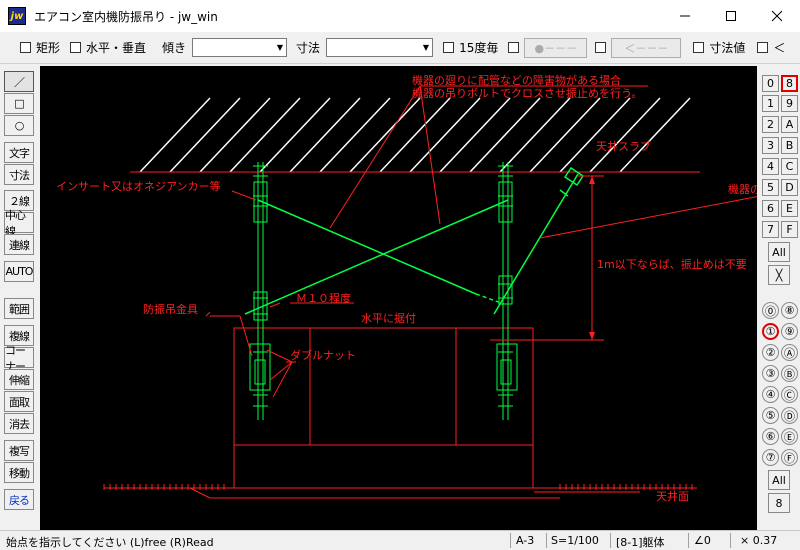 This screenshot has height=550, width=800. I want to click on rect-label: 矩形, so click(48, 48).